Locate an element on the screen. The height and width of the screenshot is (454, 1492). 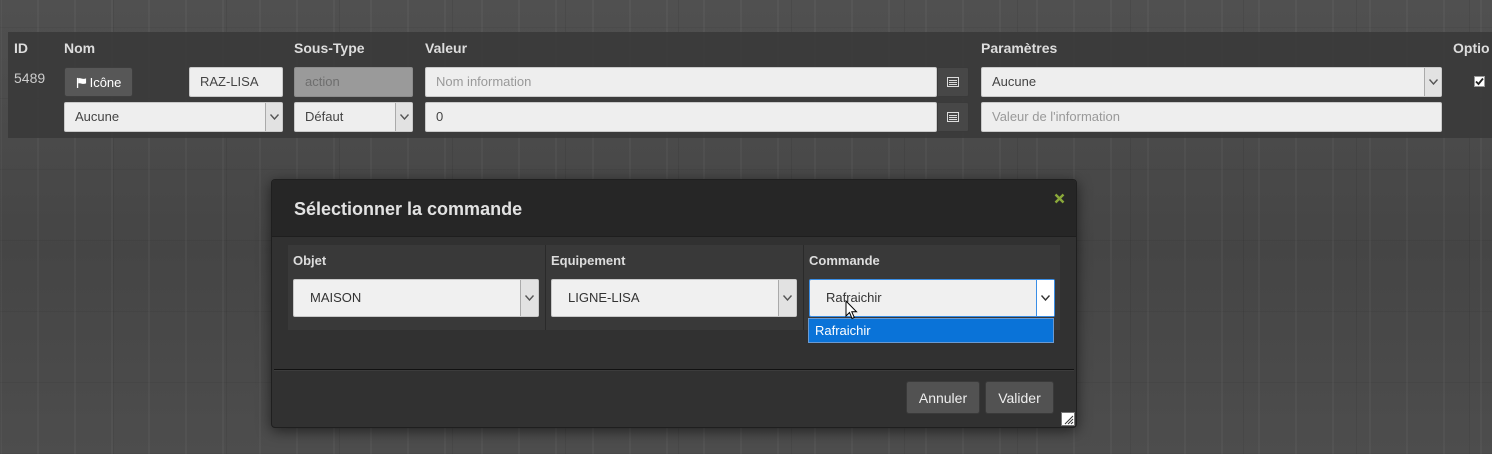
icon-button-label: Icône is located at coordinates (105, 82).